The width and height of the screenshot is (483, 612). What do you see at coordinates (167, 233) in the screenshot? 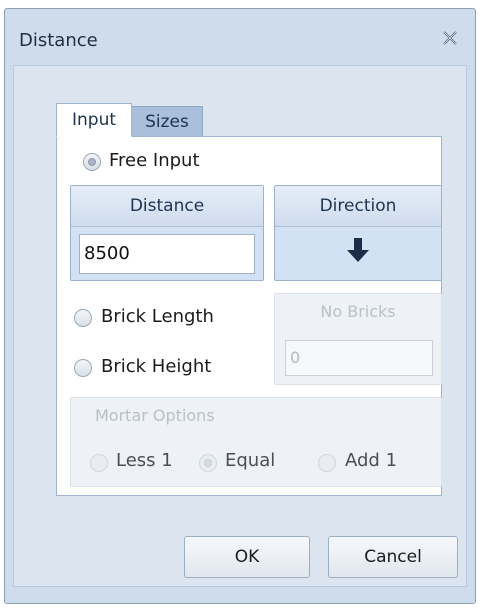
I see `distance-group: Distance 8500` at bounding box center [167, 233].